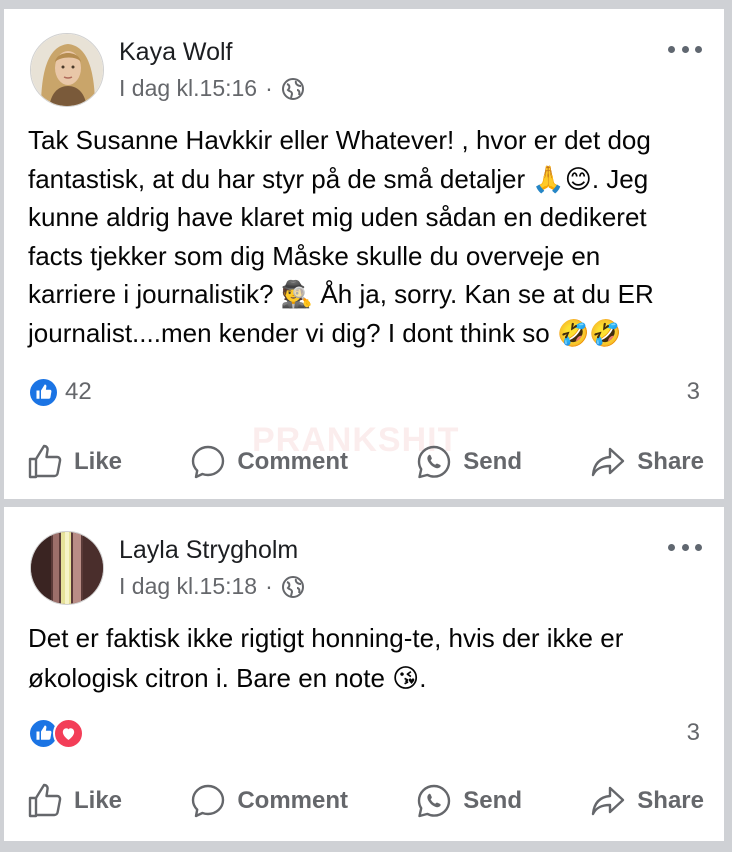 The width and height of the screenshot is (732, 852). What do you see at coordinates (188, 88) in the screenshot?
I see `timestamp: I dag kl.15:16` at bounding box center [188, 88].